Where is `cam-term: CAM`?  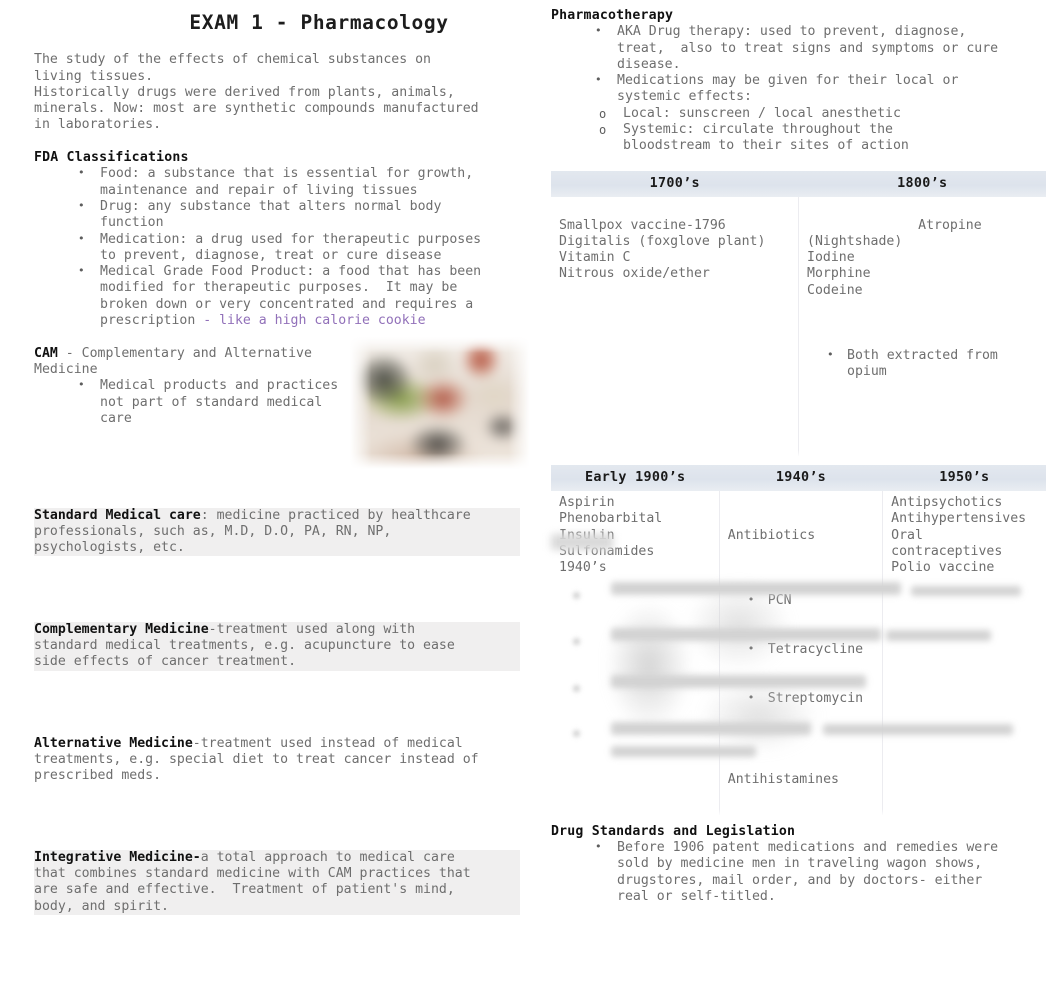
cam-term: CAM is located at coordinates (46, 353).